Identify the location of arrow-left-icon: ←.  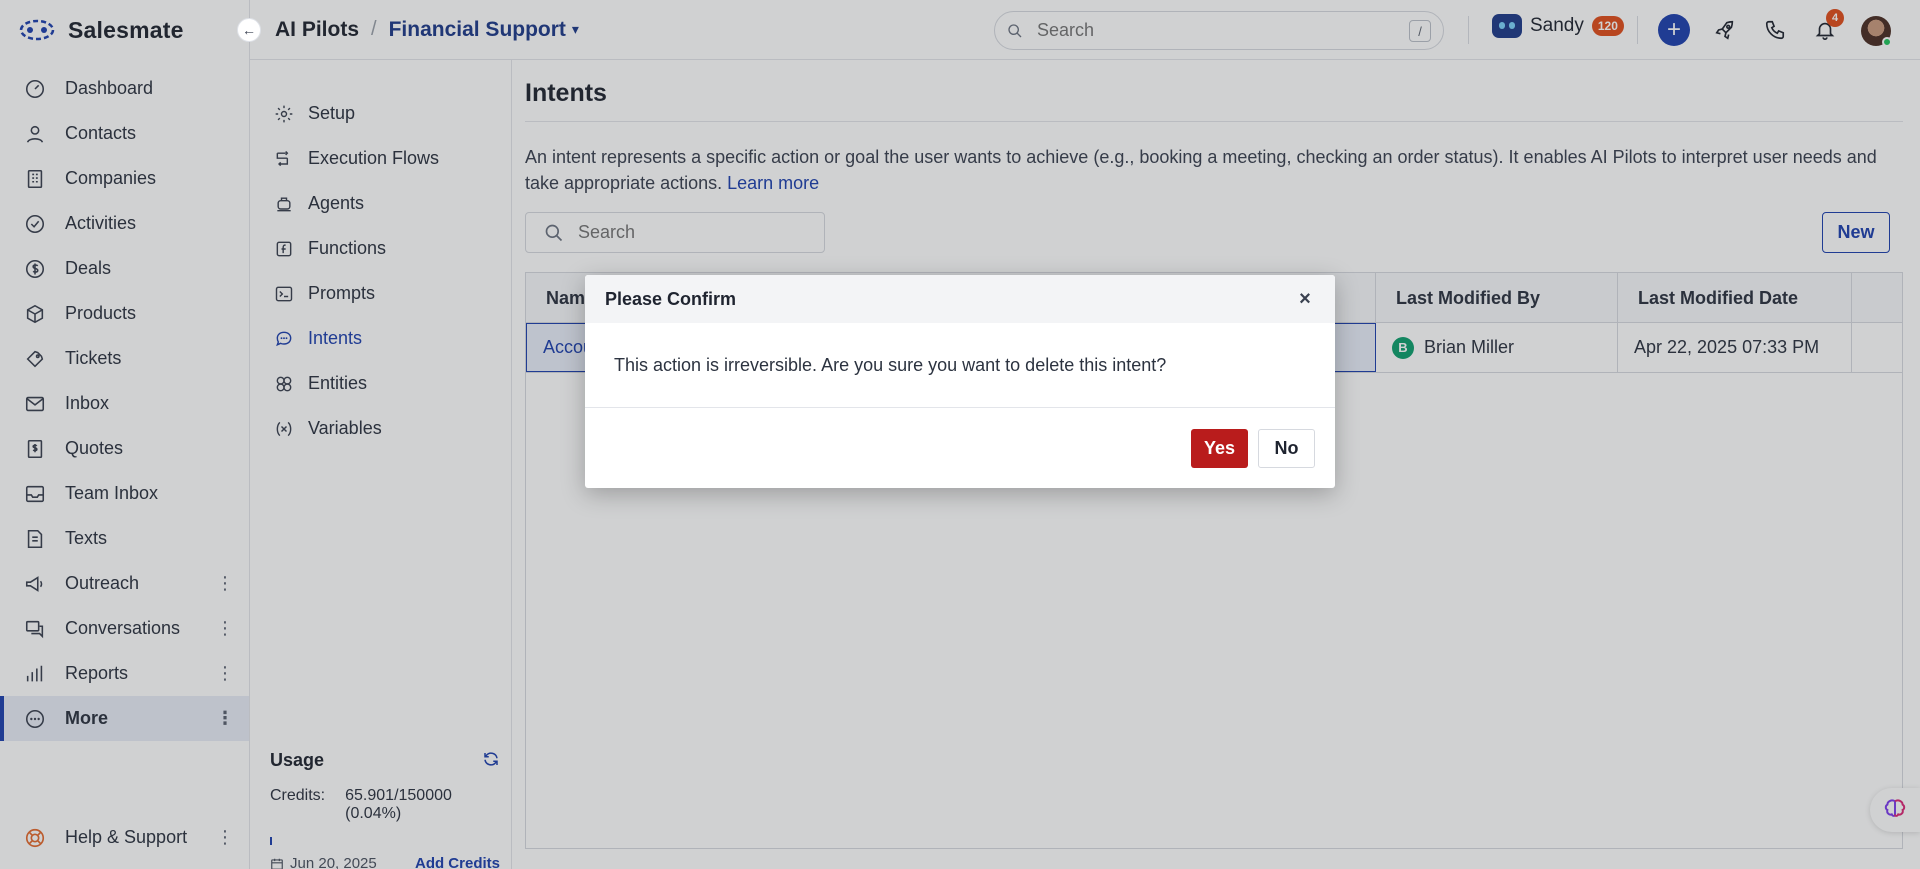
(249, 30).